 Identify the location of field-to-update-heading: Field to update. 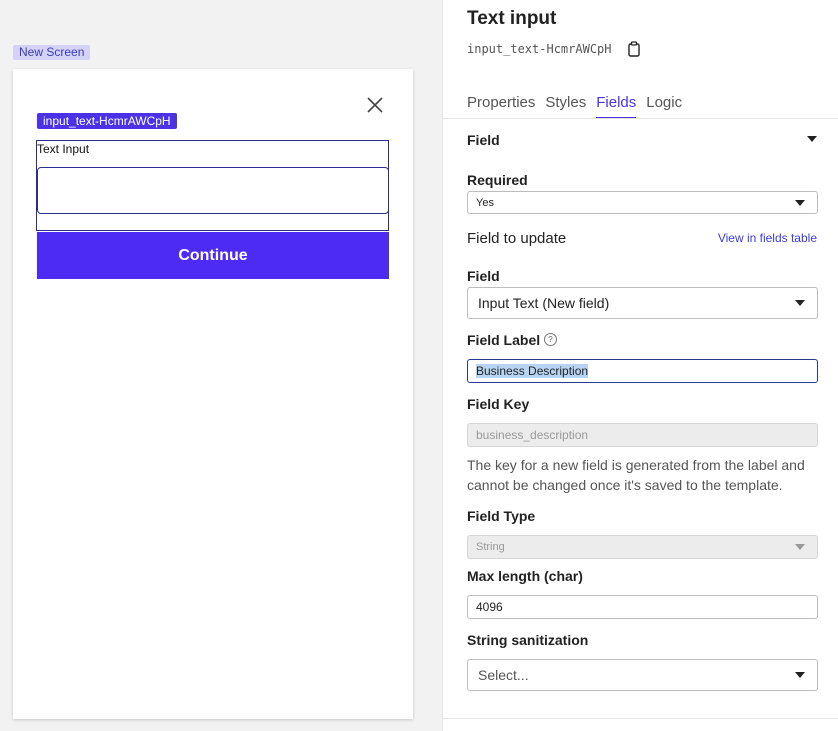
(517, 238).